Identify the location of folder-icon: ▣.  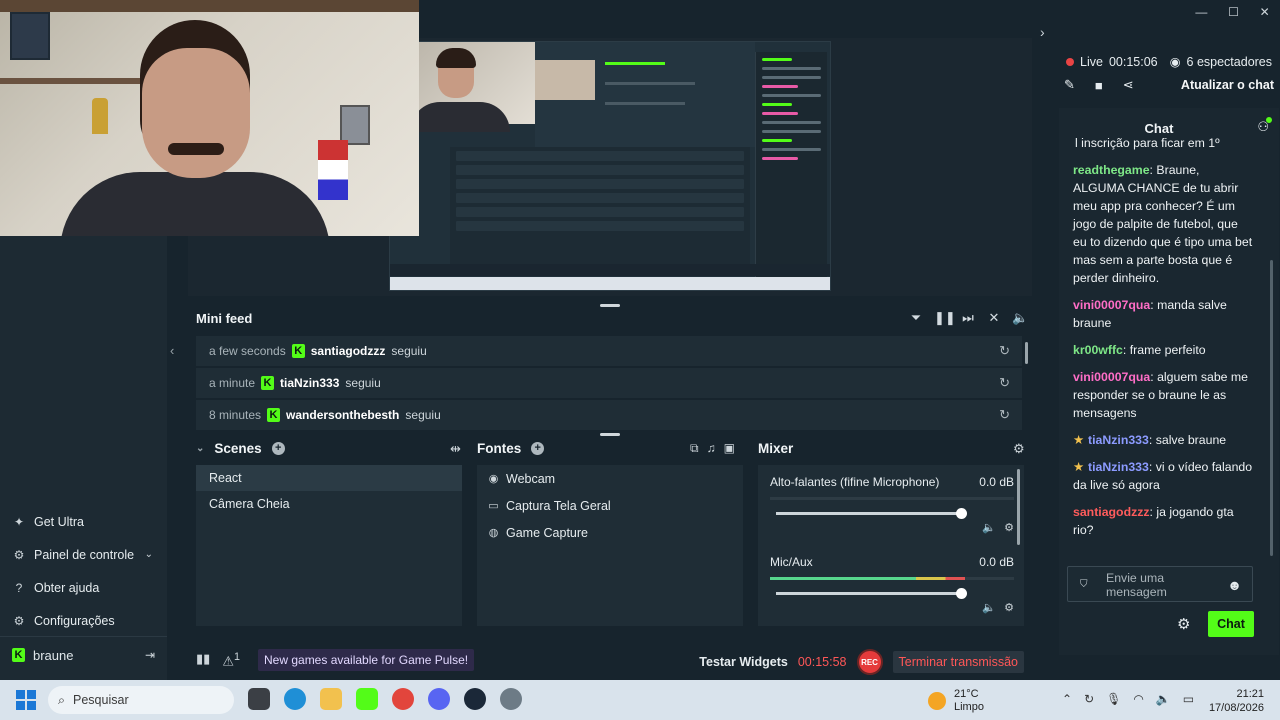
(729, 448).